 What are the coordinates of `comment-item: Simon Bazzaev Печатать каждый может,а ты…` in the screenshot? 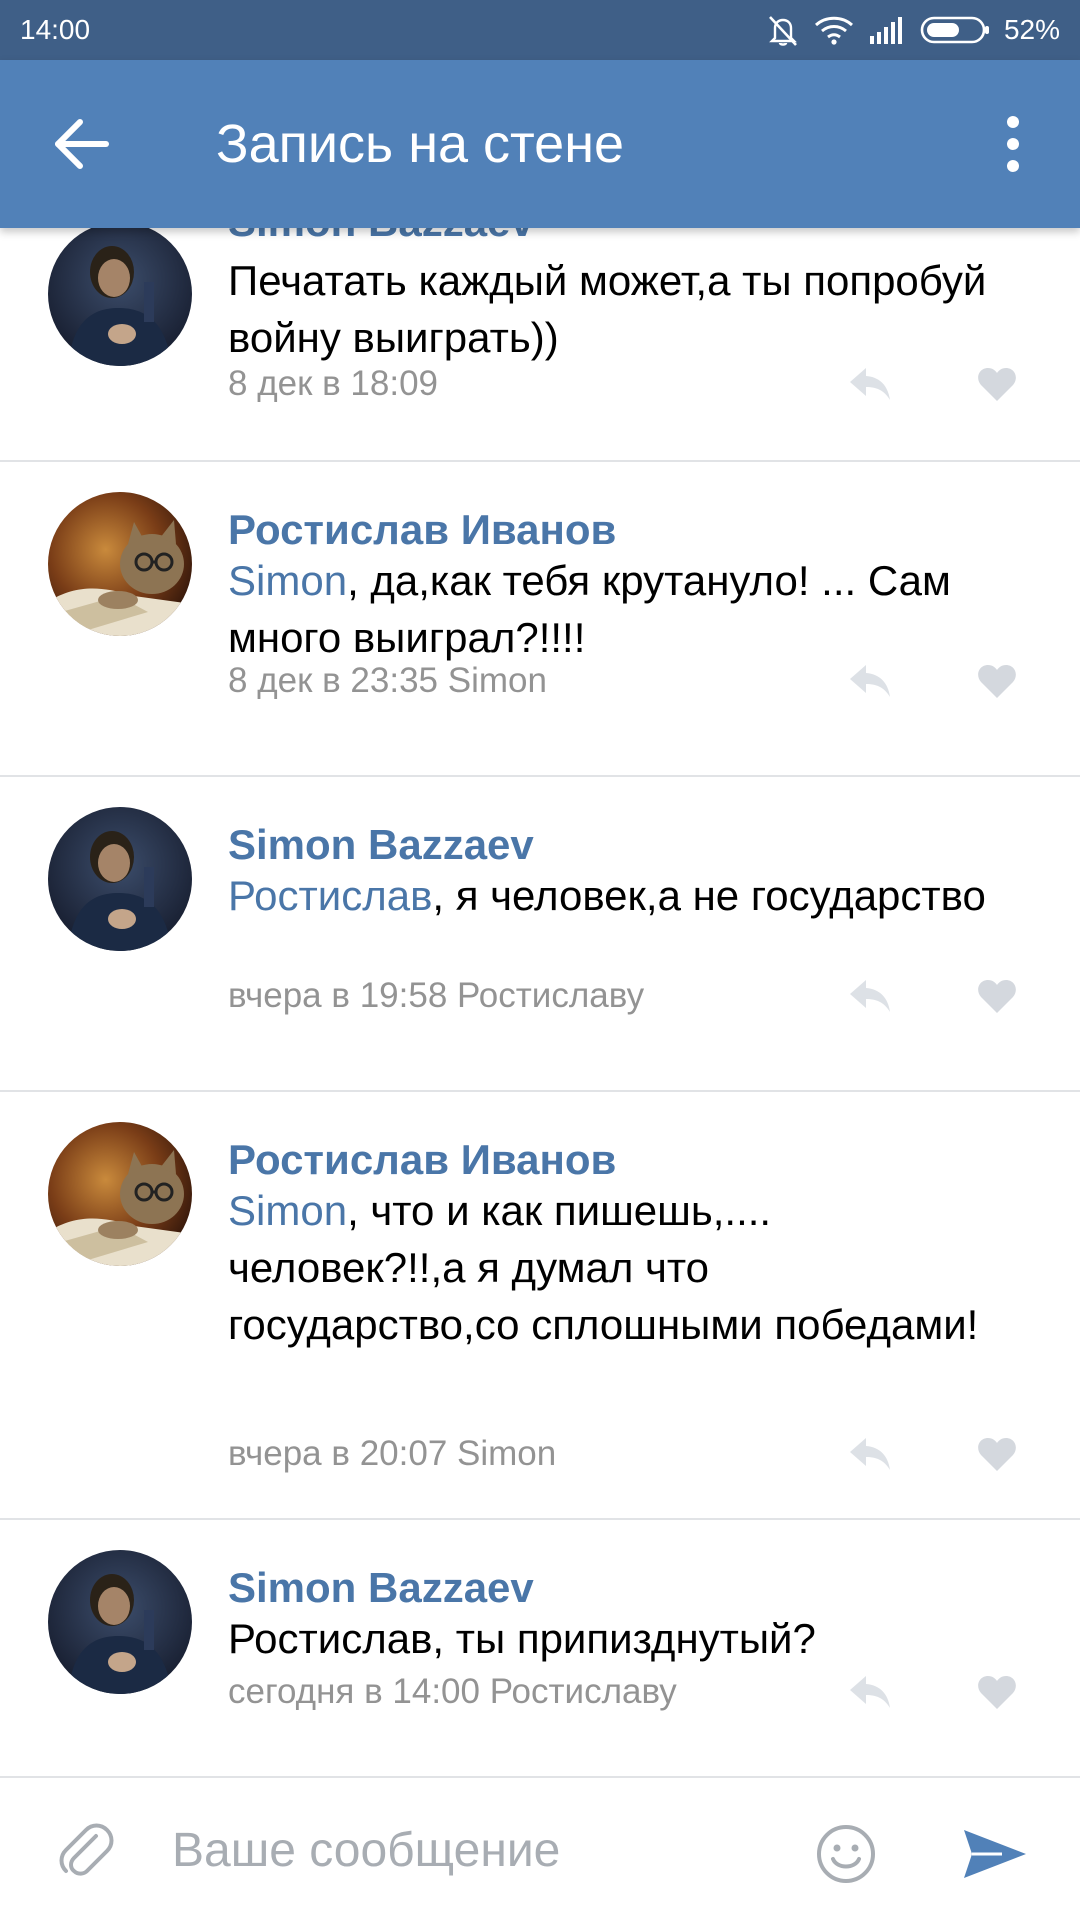 It's located at (540, 345).